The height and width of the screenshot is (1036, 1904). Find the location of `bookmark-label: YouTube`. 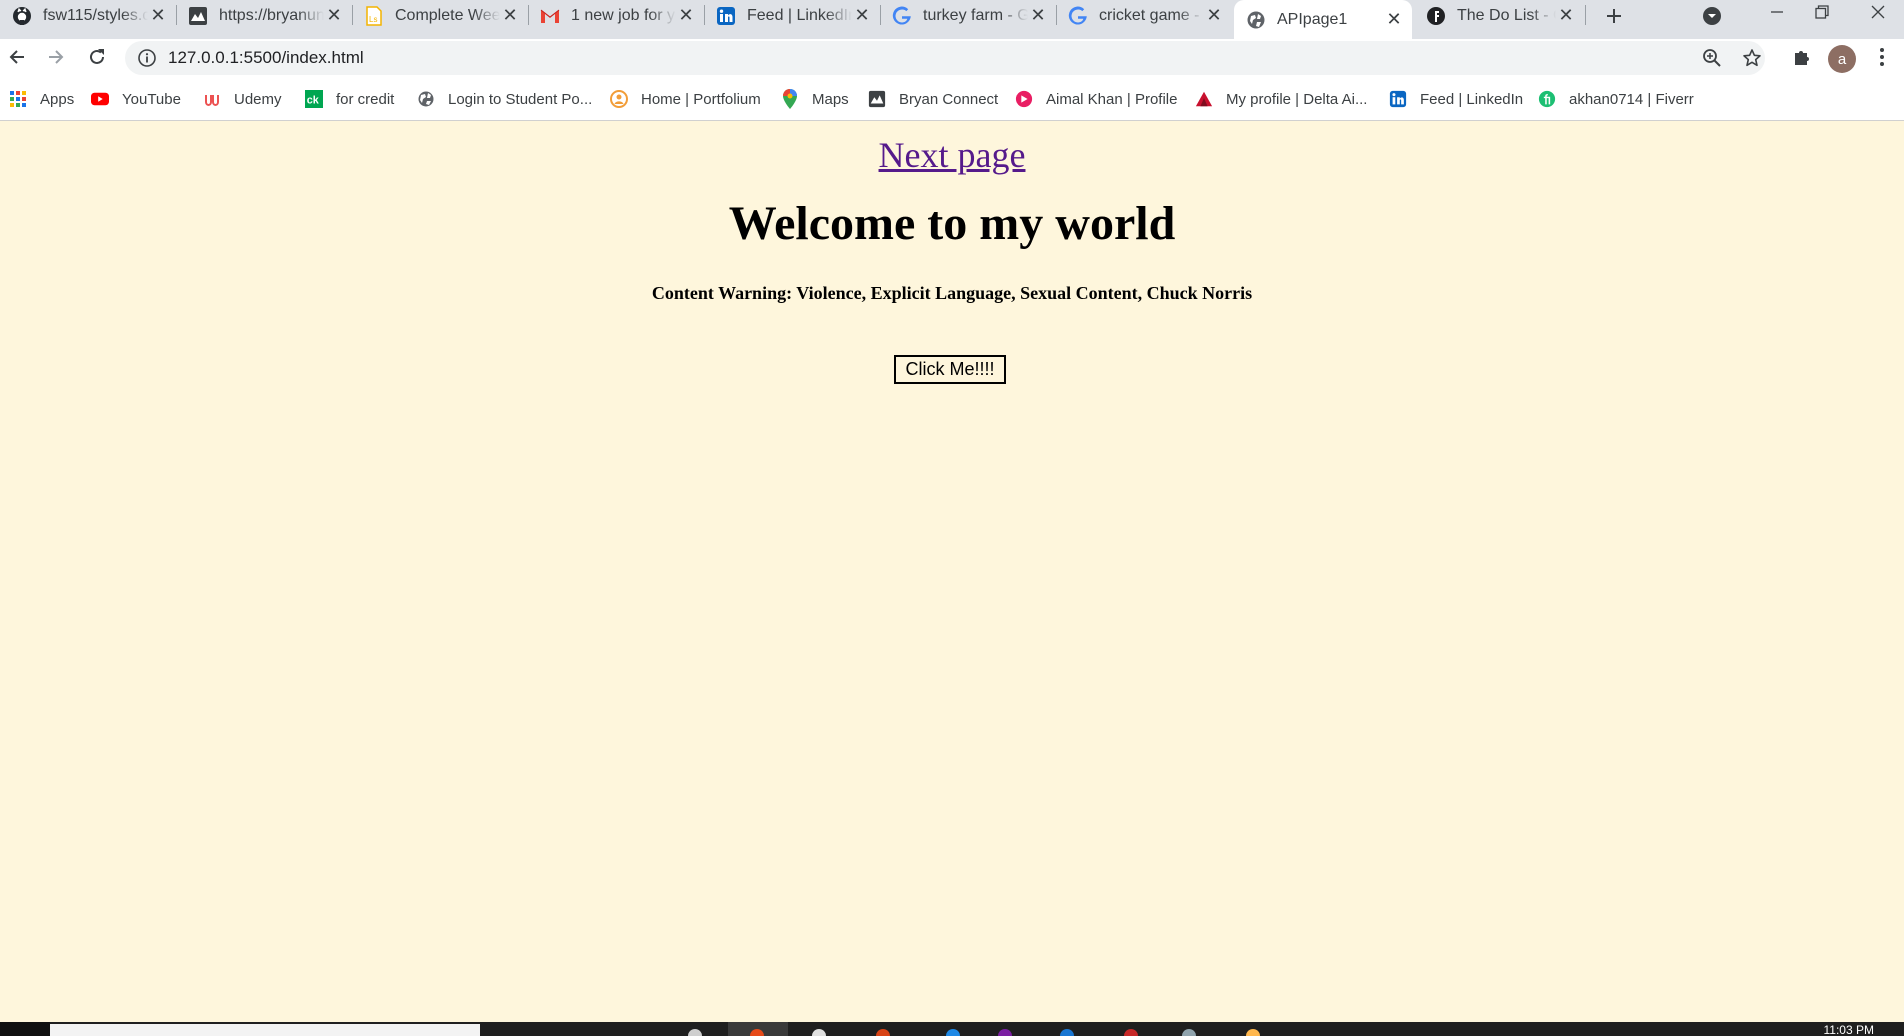

bookmark-label: YouTube is located at coordinates (151, 99).